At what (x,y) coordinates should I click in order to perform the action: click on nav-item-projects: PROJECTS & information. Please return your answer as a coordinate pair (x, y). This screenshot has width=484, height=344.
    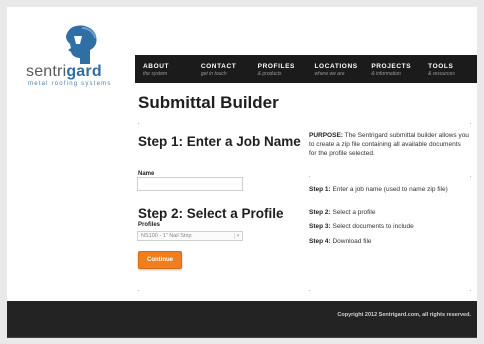
    Looking at the image, I should click on (391, 69).